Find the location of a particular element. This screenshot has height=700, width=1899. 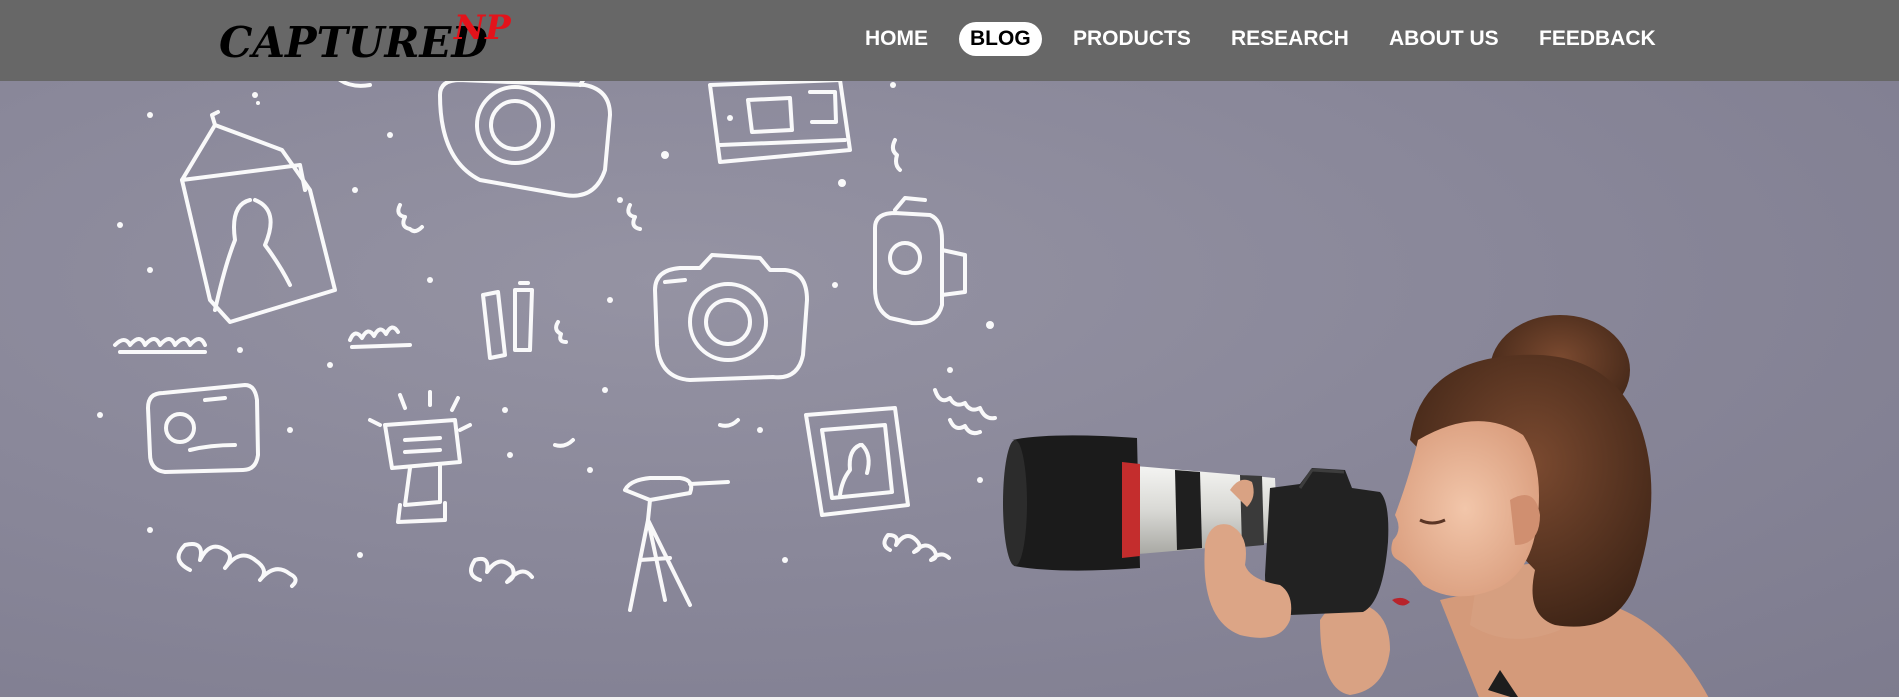

nav-products: PRODUCTS is located at coordinates (1132, 39).